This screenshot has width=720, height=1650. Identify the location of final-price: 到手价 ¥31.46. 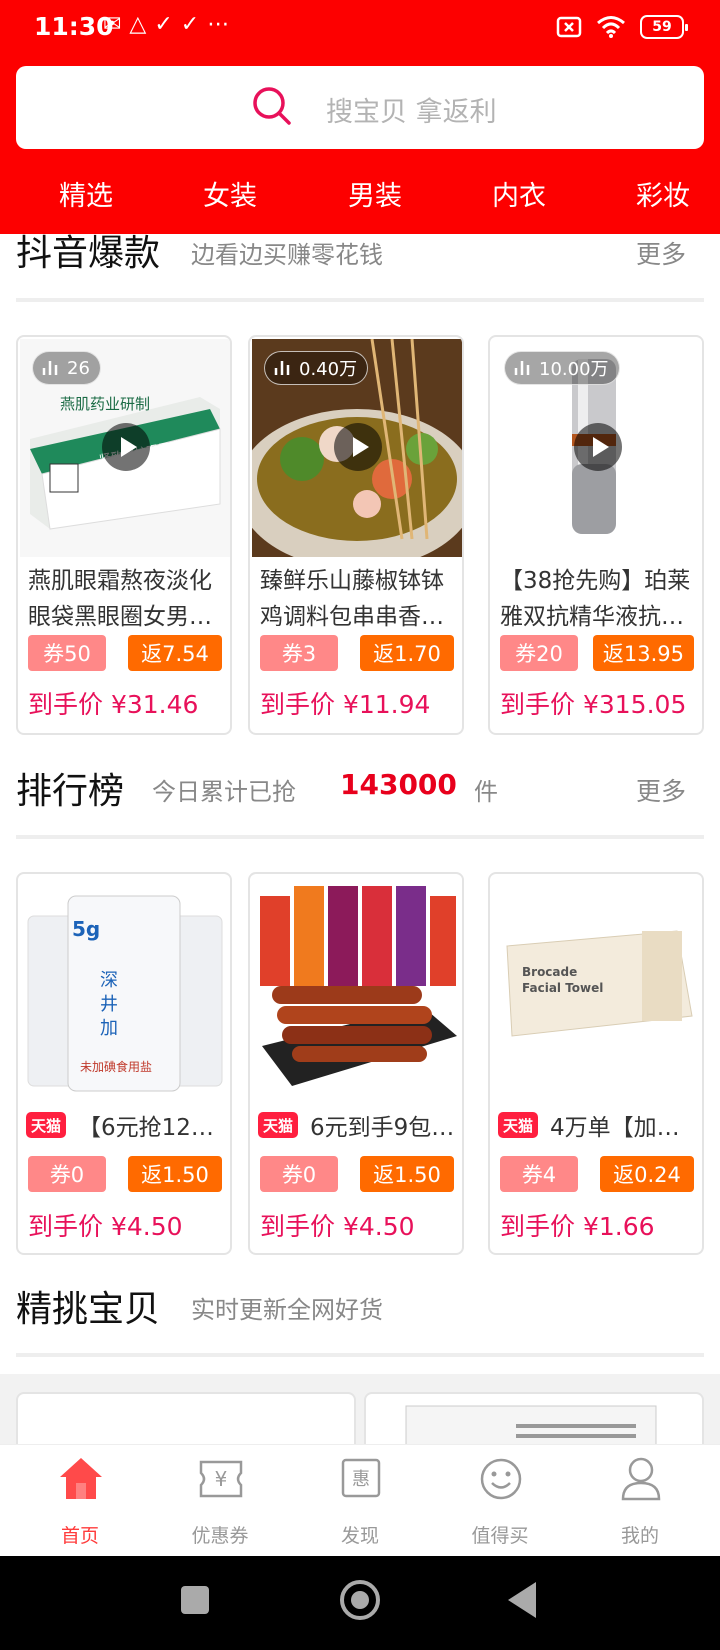
(113, 703).